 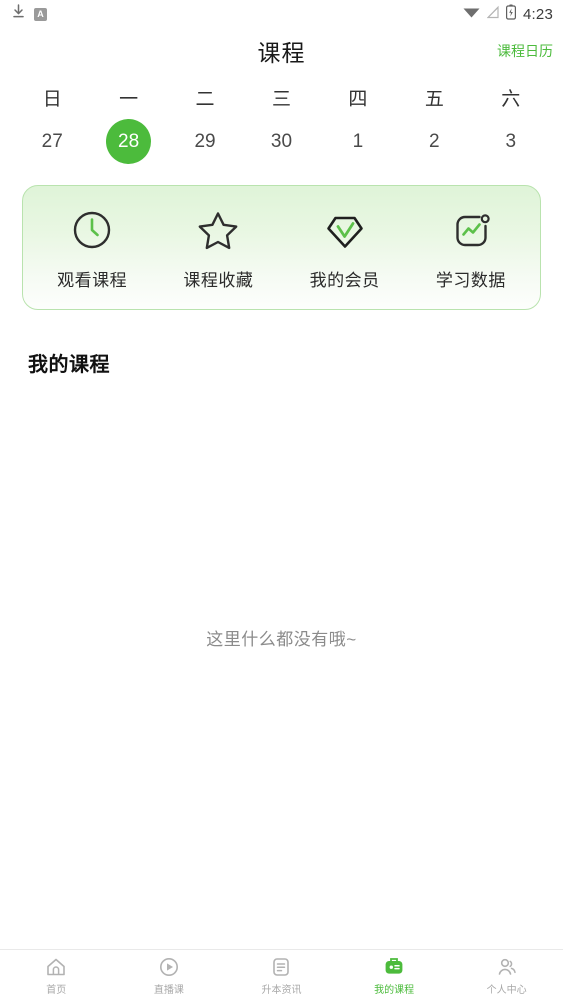 I want to click on page-title: 课程, so click(x=281, y=53).